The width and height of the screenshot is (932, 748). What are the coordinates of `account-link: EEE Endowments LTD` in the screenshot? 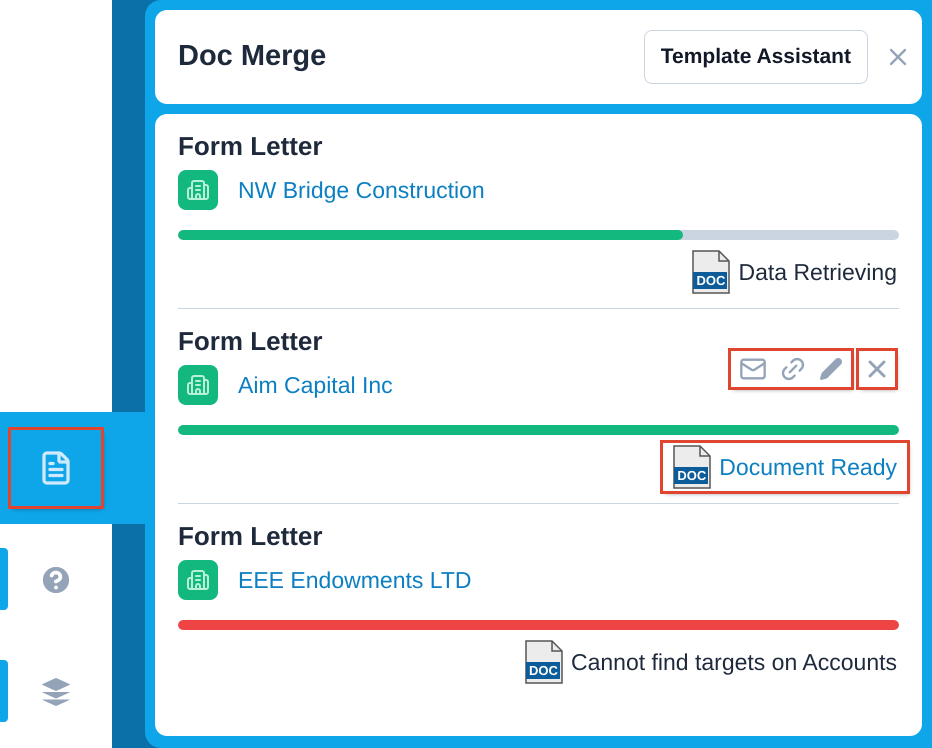 It's located at (355, 580).